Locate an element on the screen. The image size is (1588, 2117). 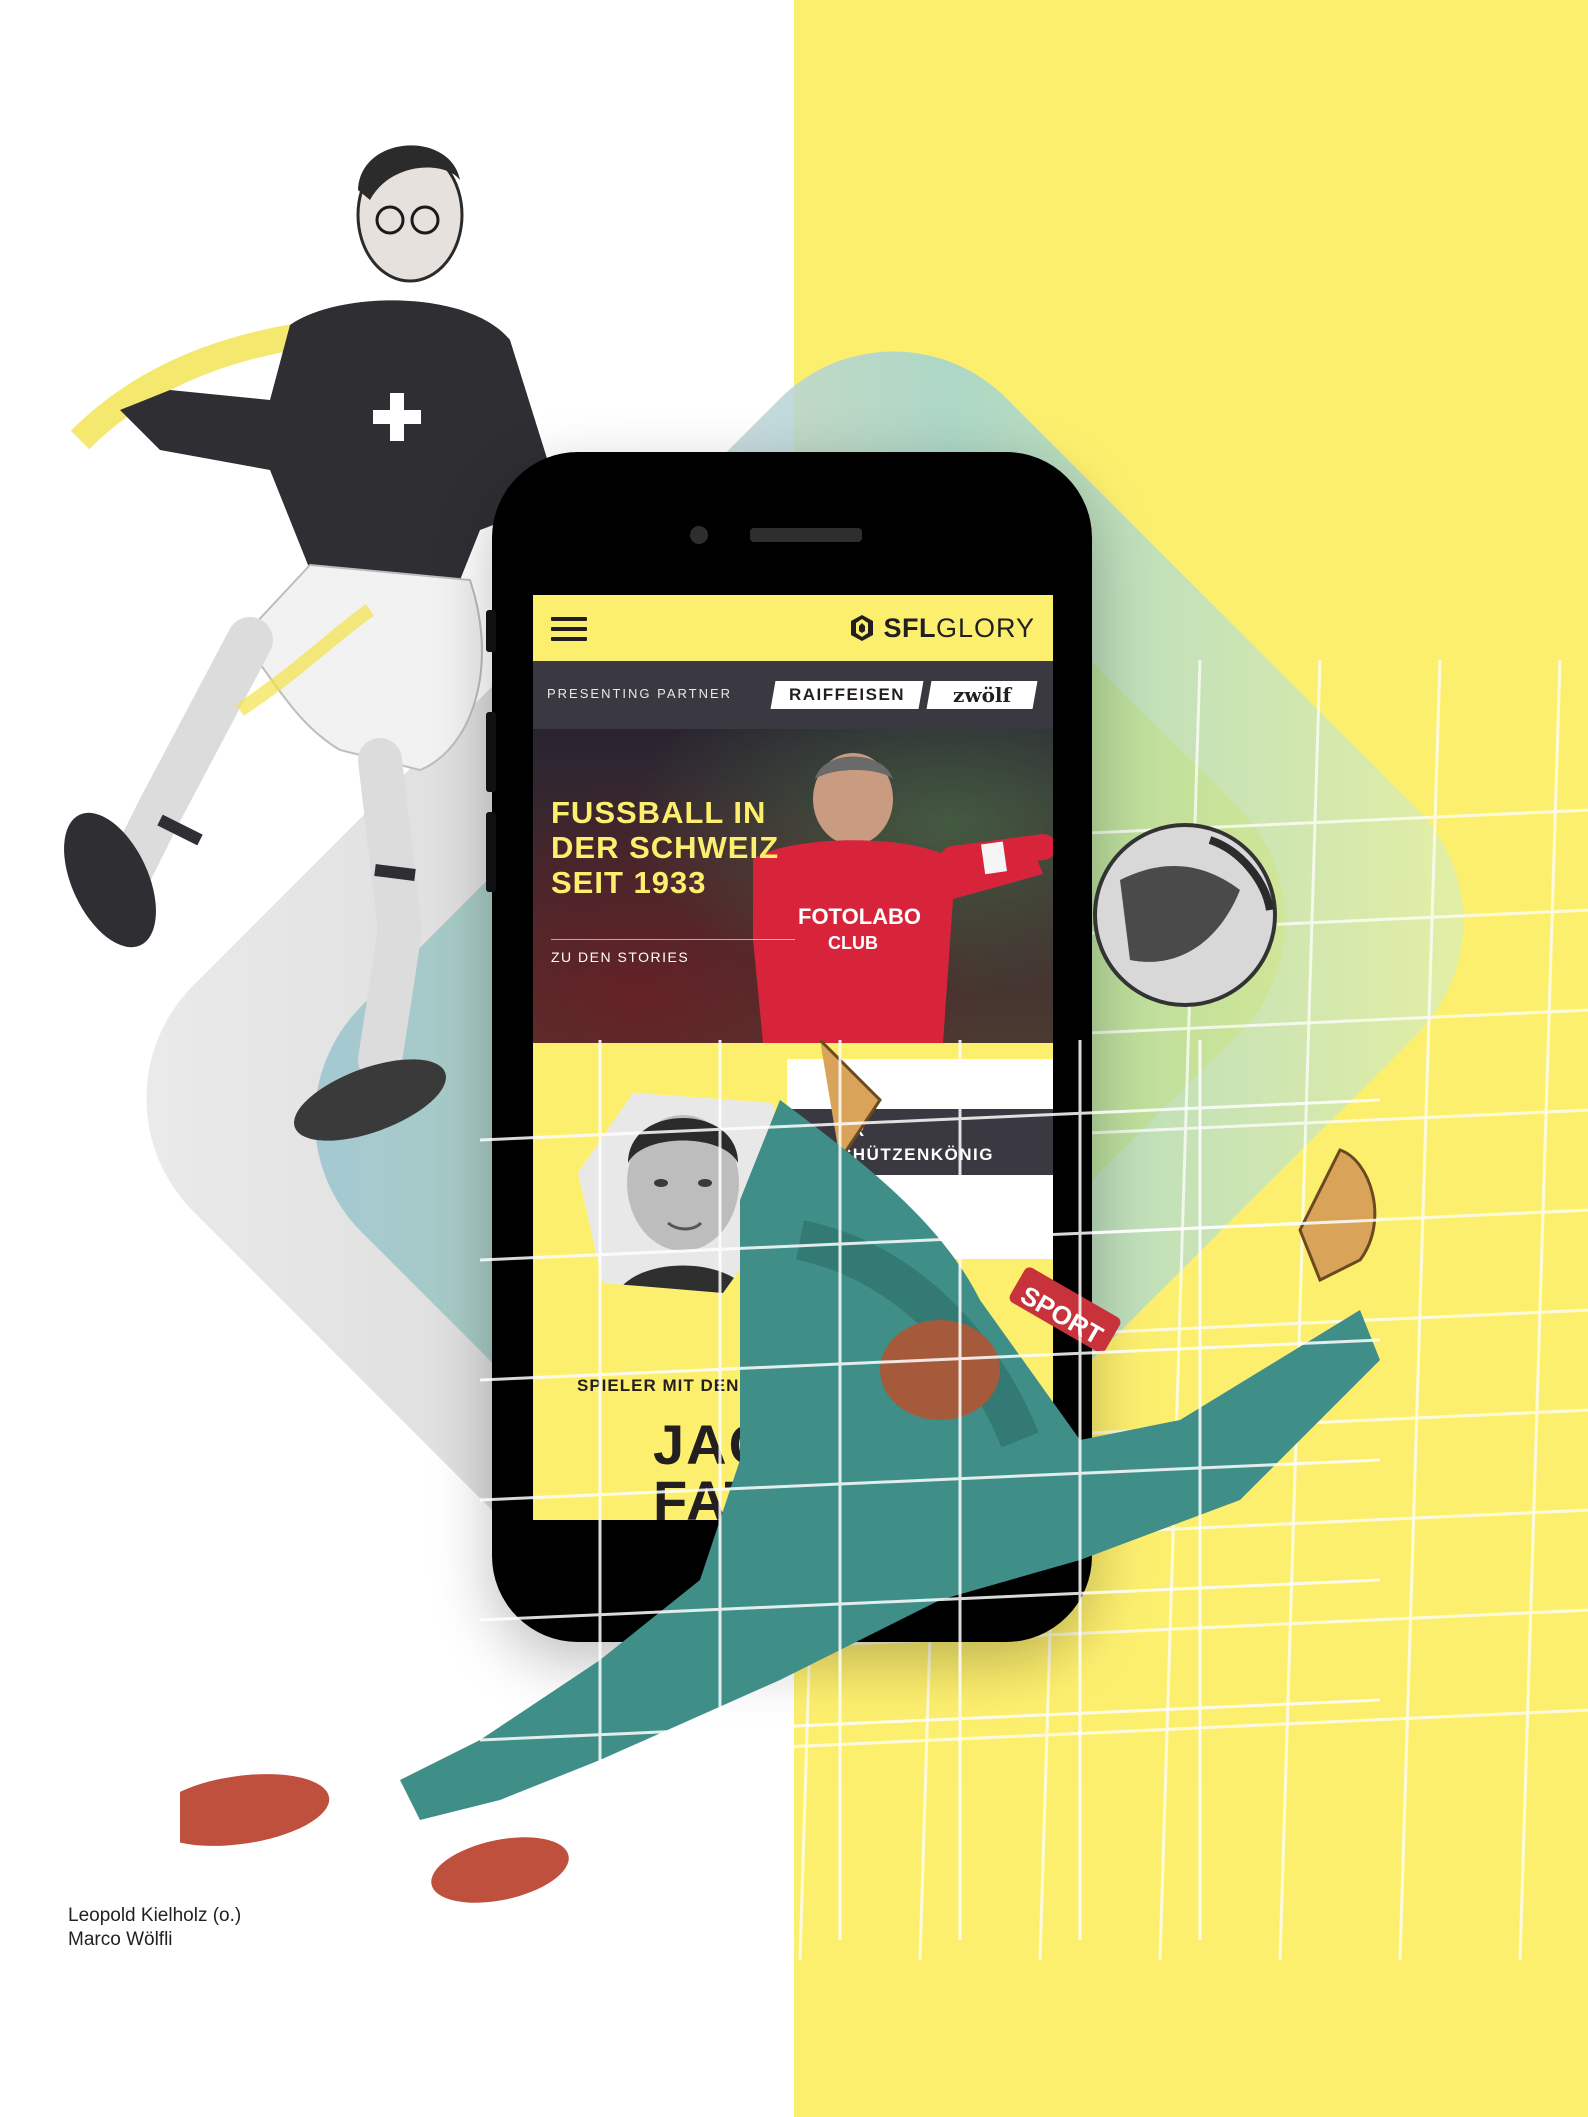
phone-speaker is located at coordinates (806, 535).